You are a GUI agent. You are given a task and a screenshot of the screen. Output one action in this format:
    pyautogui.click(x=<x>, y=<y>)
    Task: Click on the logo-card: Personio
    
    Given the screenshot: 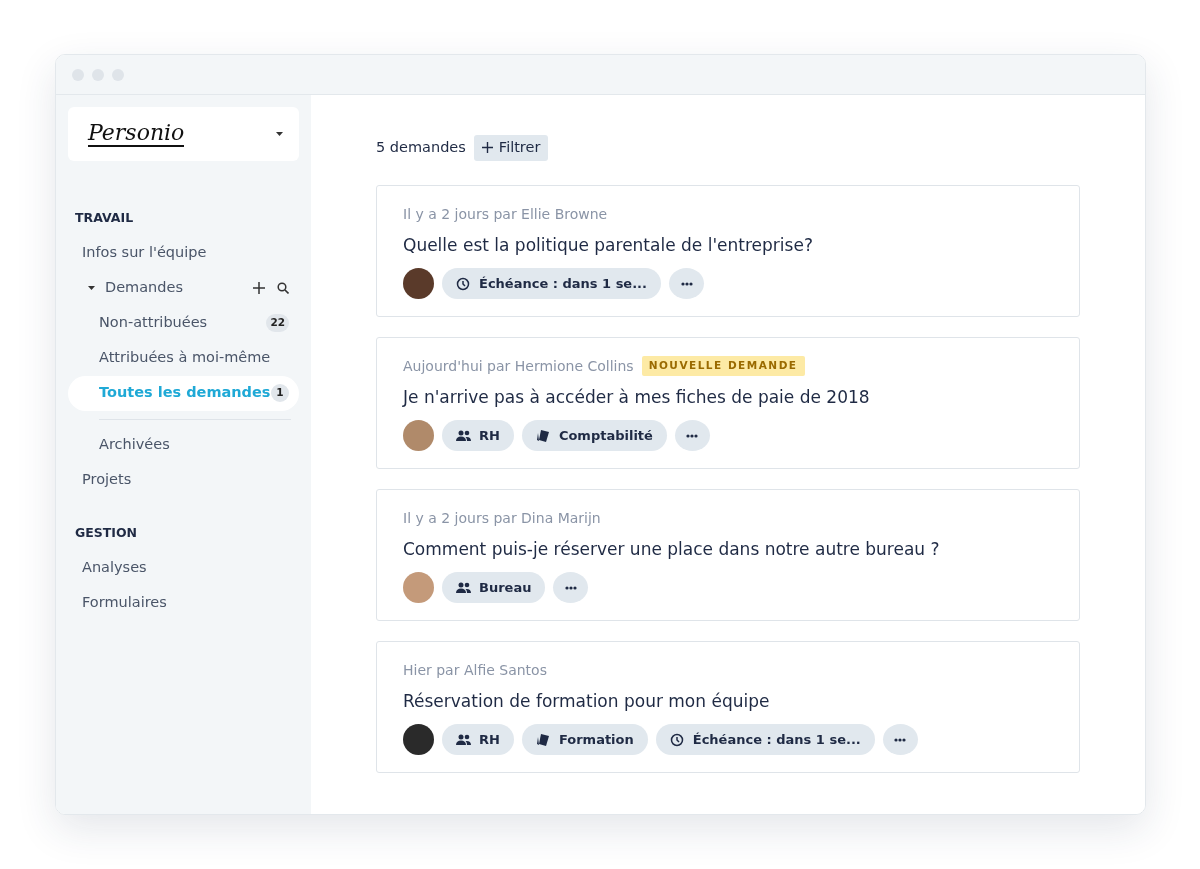 What is the action you would take?
    pyautogui.click(x=183, y=134)
    